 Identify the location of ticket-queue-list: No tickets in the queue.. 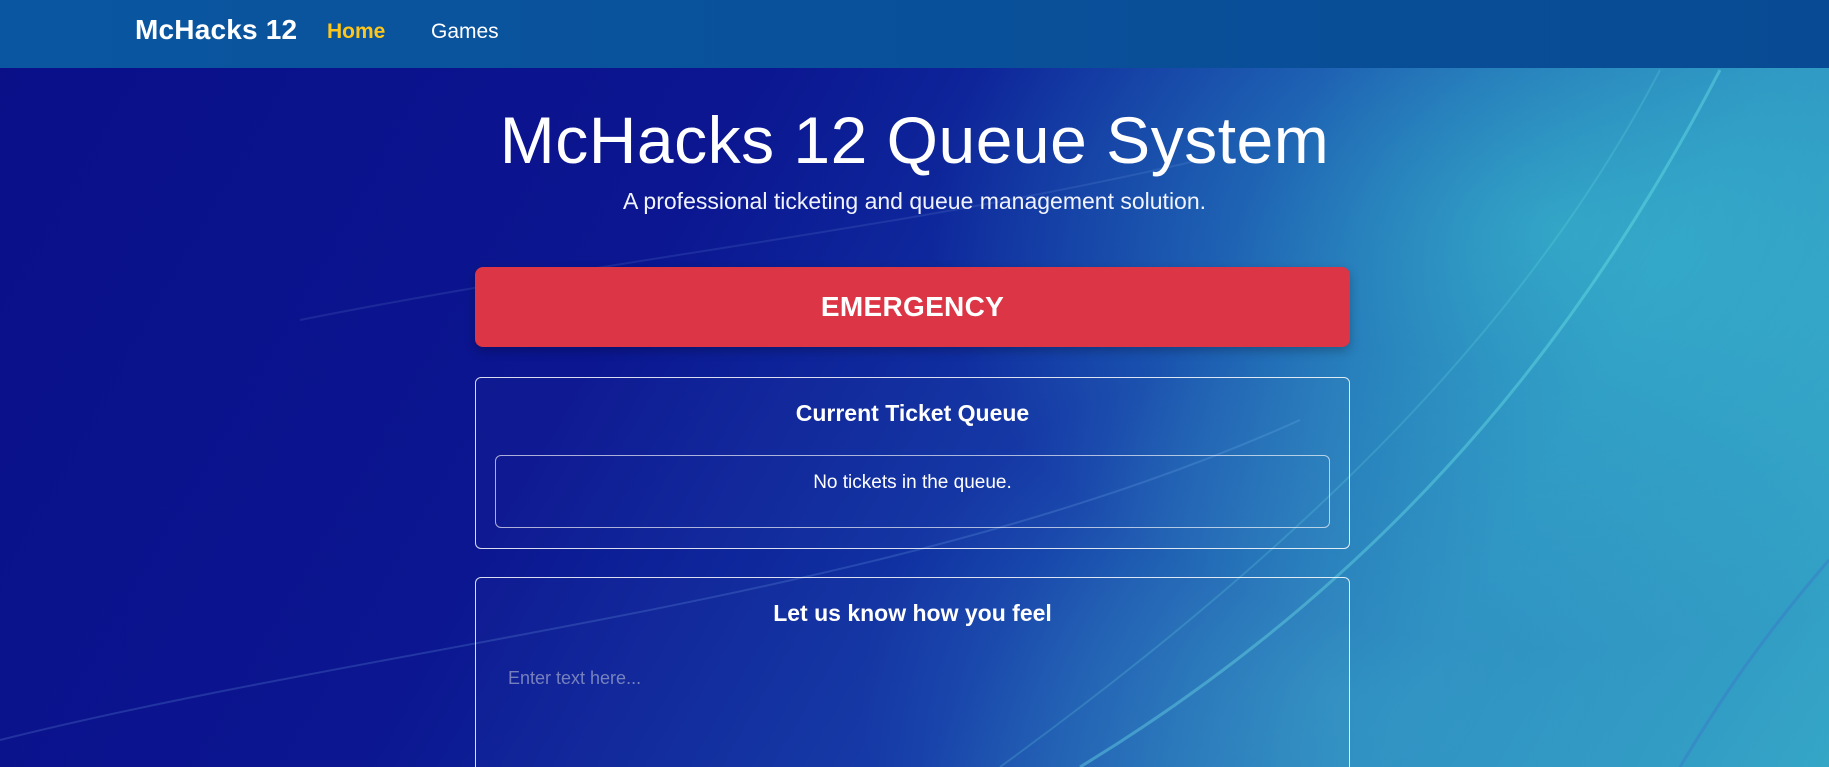
(912, 491).